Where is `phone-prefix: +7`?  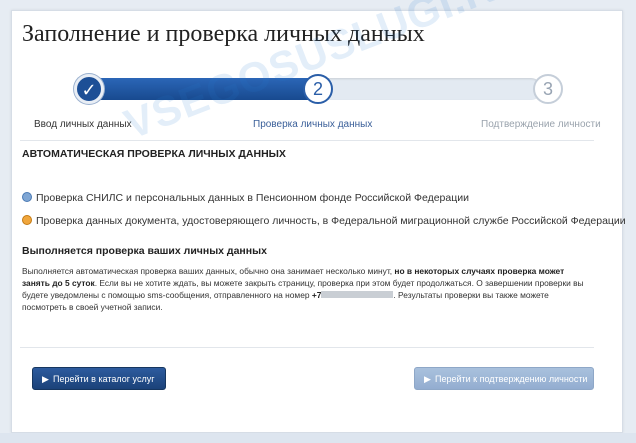 phone-prefix: +7 is located at coordinates (316, 295).